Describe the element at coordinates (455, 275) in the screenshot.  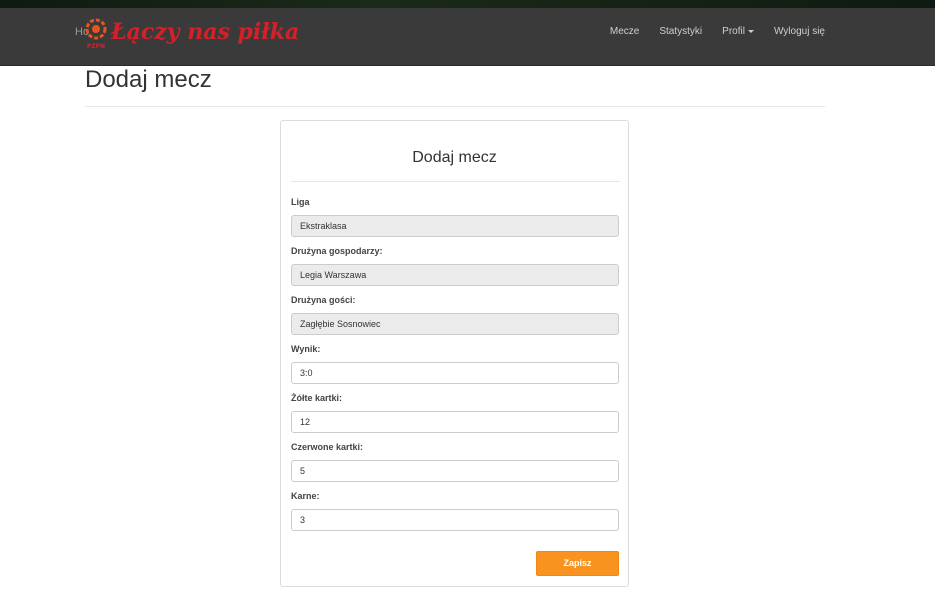
I see `home-team-input: Legia Warszawa` at that location.